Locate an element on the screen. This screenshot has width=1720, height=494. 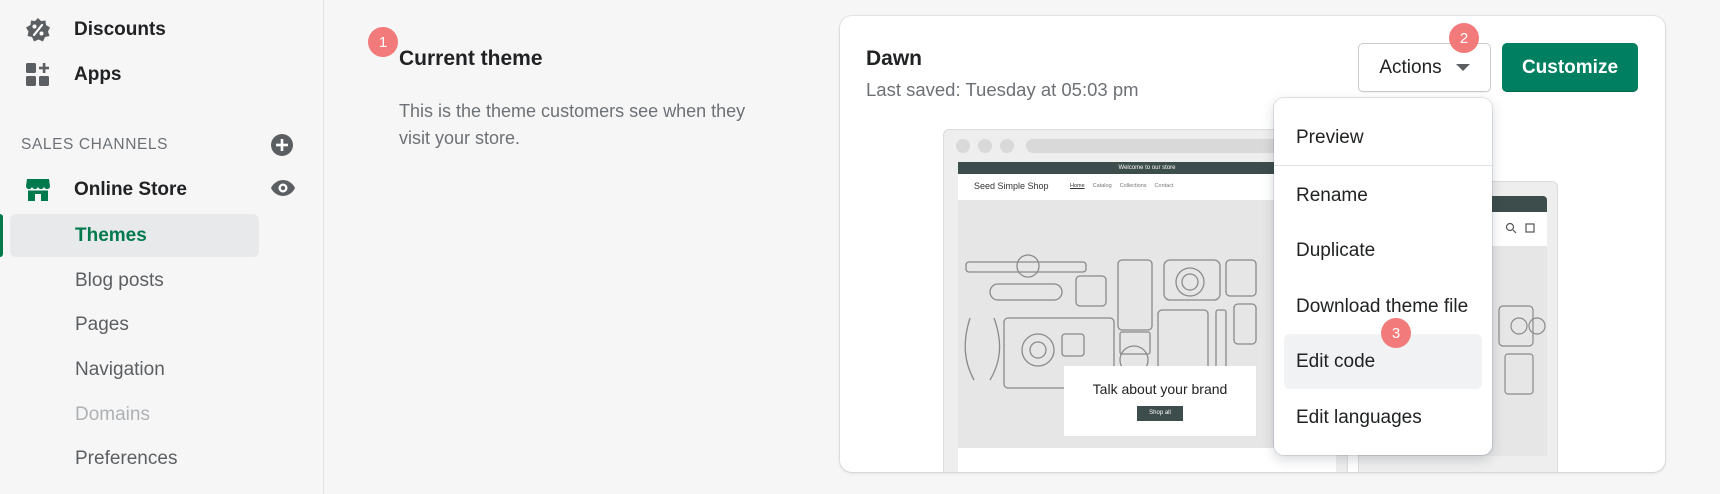
nav-discounts: Discounts is located at coordinates (95, 30).